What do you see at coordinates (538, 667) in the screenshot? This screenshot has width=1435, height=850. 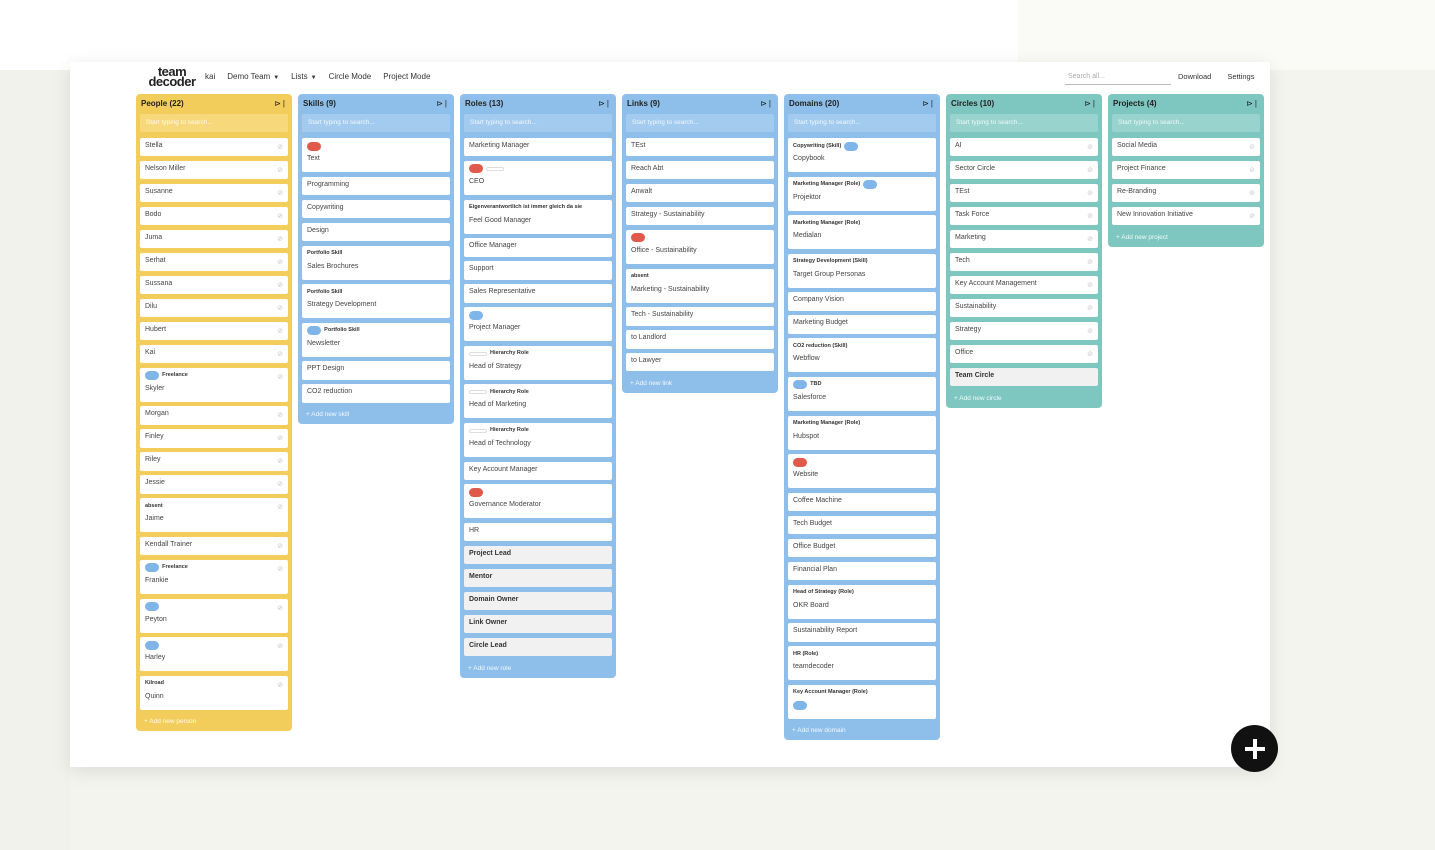 I see `add-role-link: + Add new role` at bounding box center [538, 667].